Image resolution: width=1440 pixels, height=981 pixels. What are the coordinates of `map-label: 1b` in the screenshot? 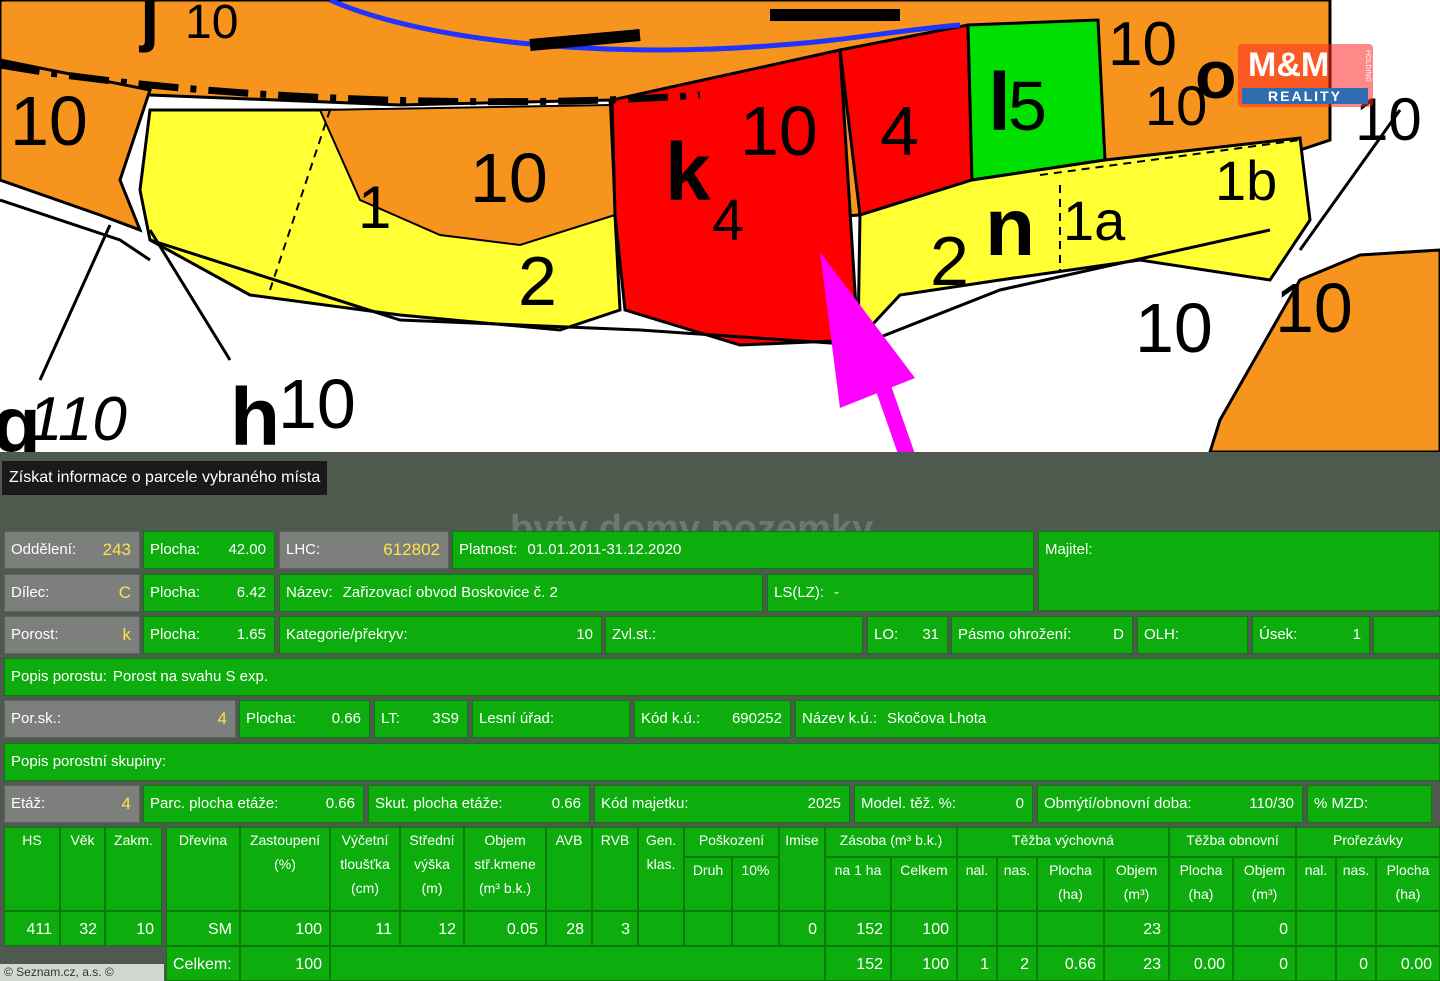 It's located at (1246, 180).